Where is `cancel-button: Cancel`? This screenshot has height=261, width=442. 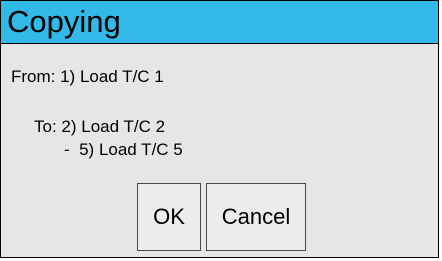 cancel-button: Cancel is located at coordinates (256, 217).